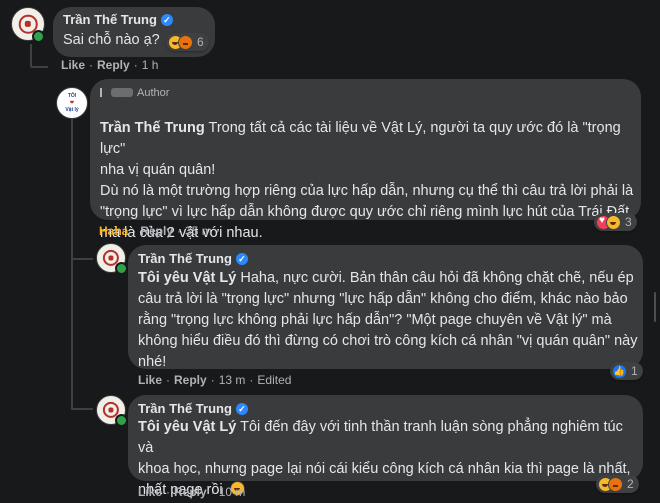  What do you see at coordinates (630, 484) in the screenshot?
I see `reaction-count: 2` at bounding box center [630, 484].